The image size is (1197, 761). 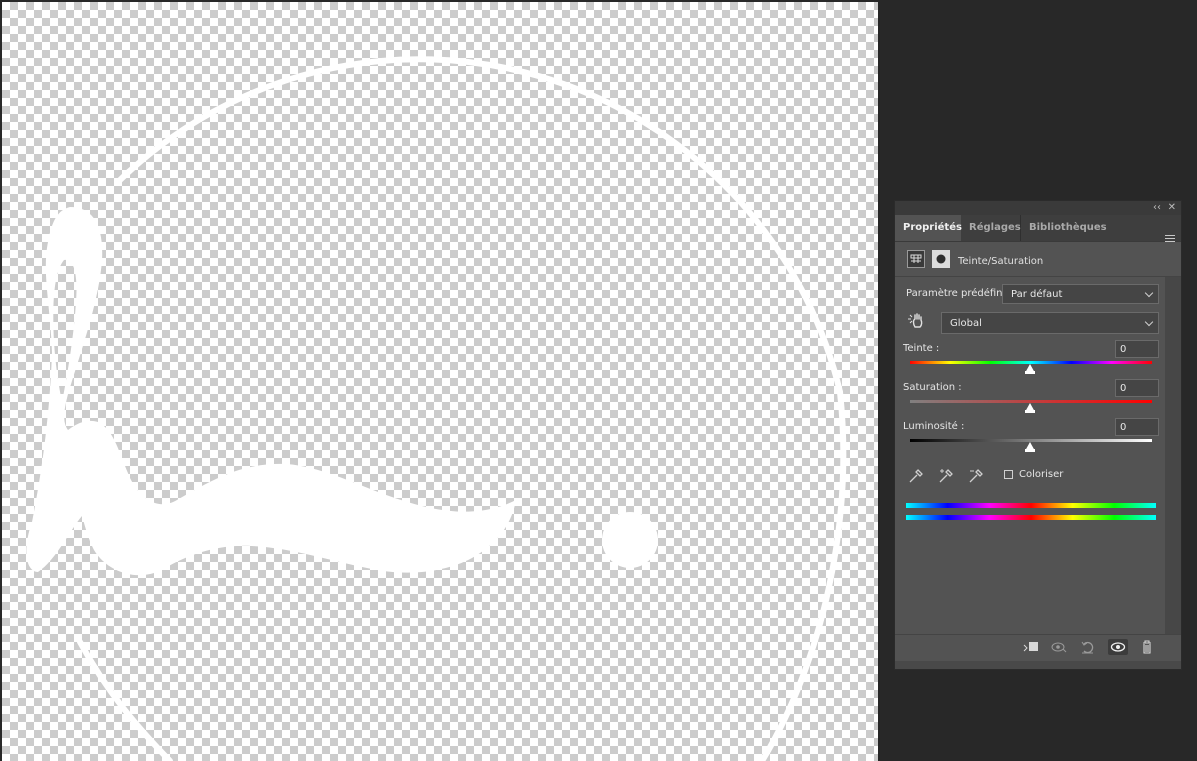 What do you see at coordinates (1030, 411) in the screenshot?
I see `saturation-slider-thumb-base` at bounding box center [1030, 411].